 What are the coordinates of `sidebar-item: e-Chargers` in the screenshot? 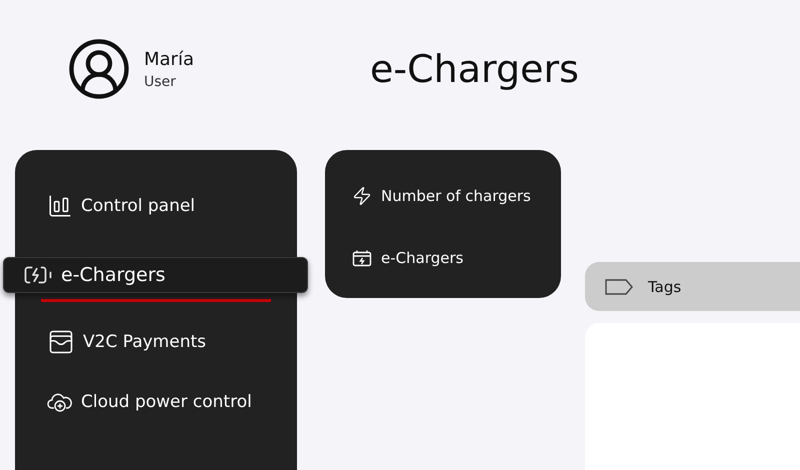 It's located at (155, 275).